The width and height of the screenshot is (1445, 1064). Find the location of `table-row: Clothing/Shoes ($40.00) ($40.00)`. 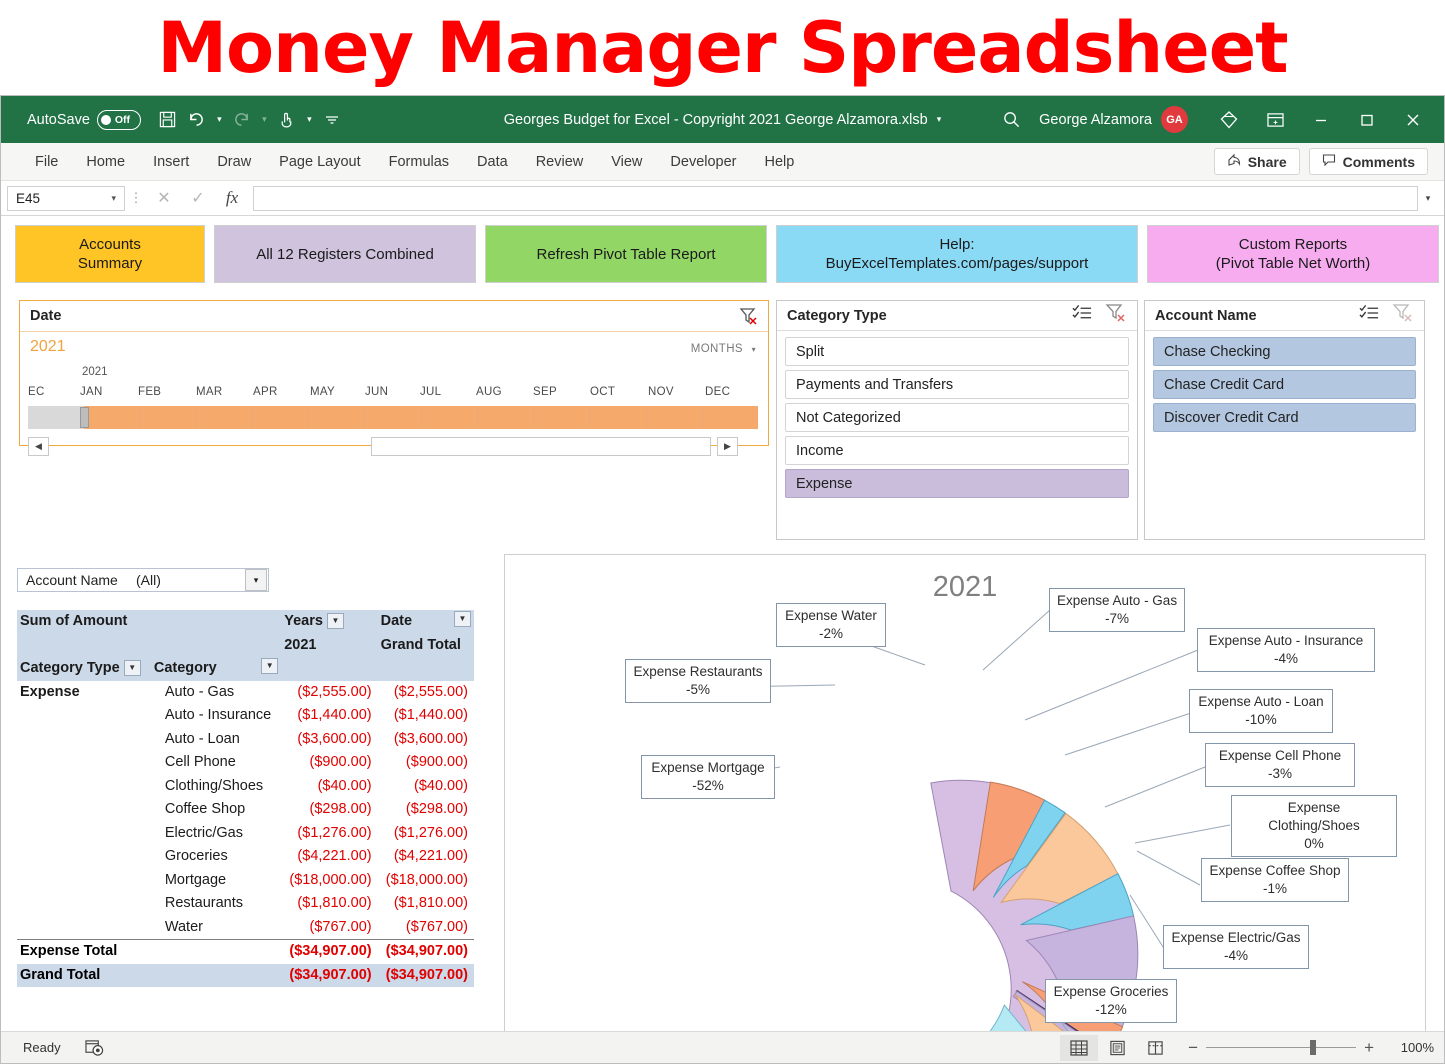

table-row: Clothing/Shoes ($40.00) ($40.00) is located at coordinates (245, 787).